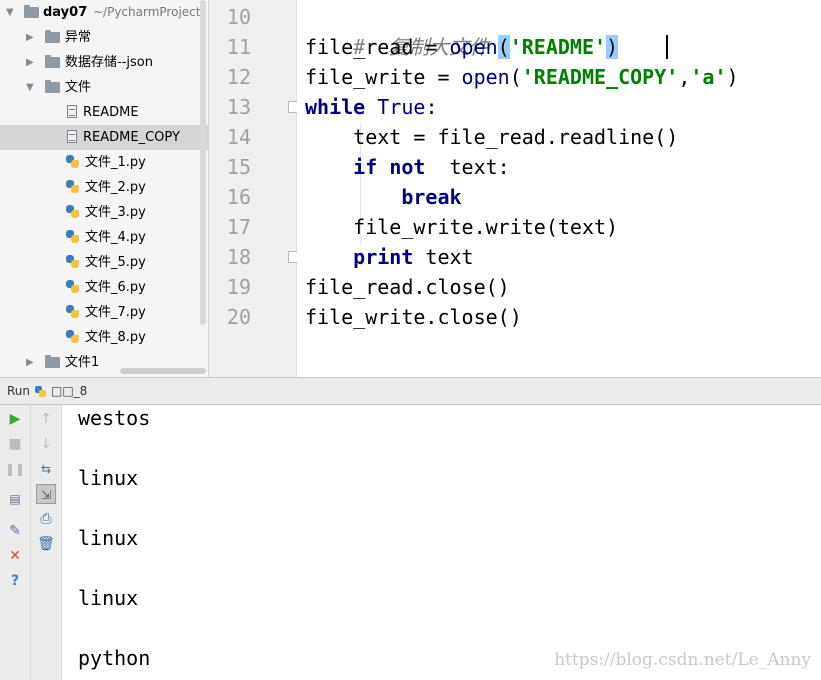  I want to click on text-caret, so click(667, 47).